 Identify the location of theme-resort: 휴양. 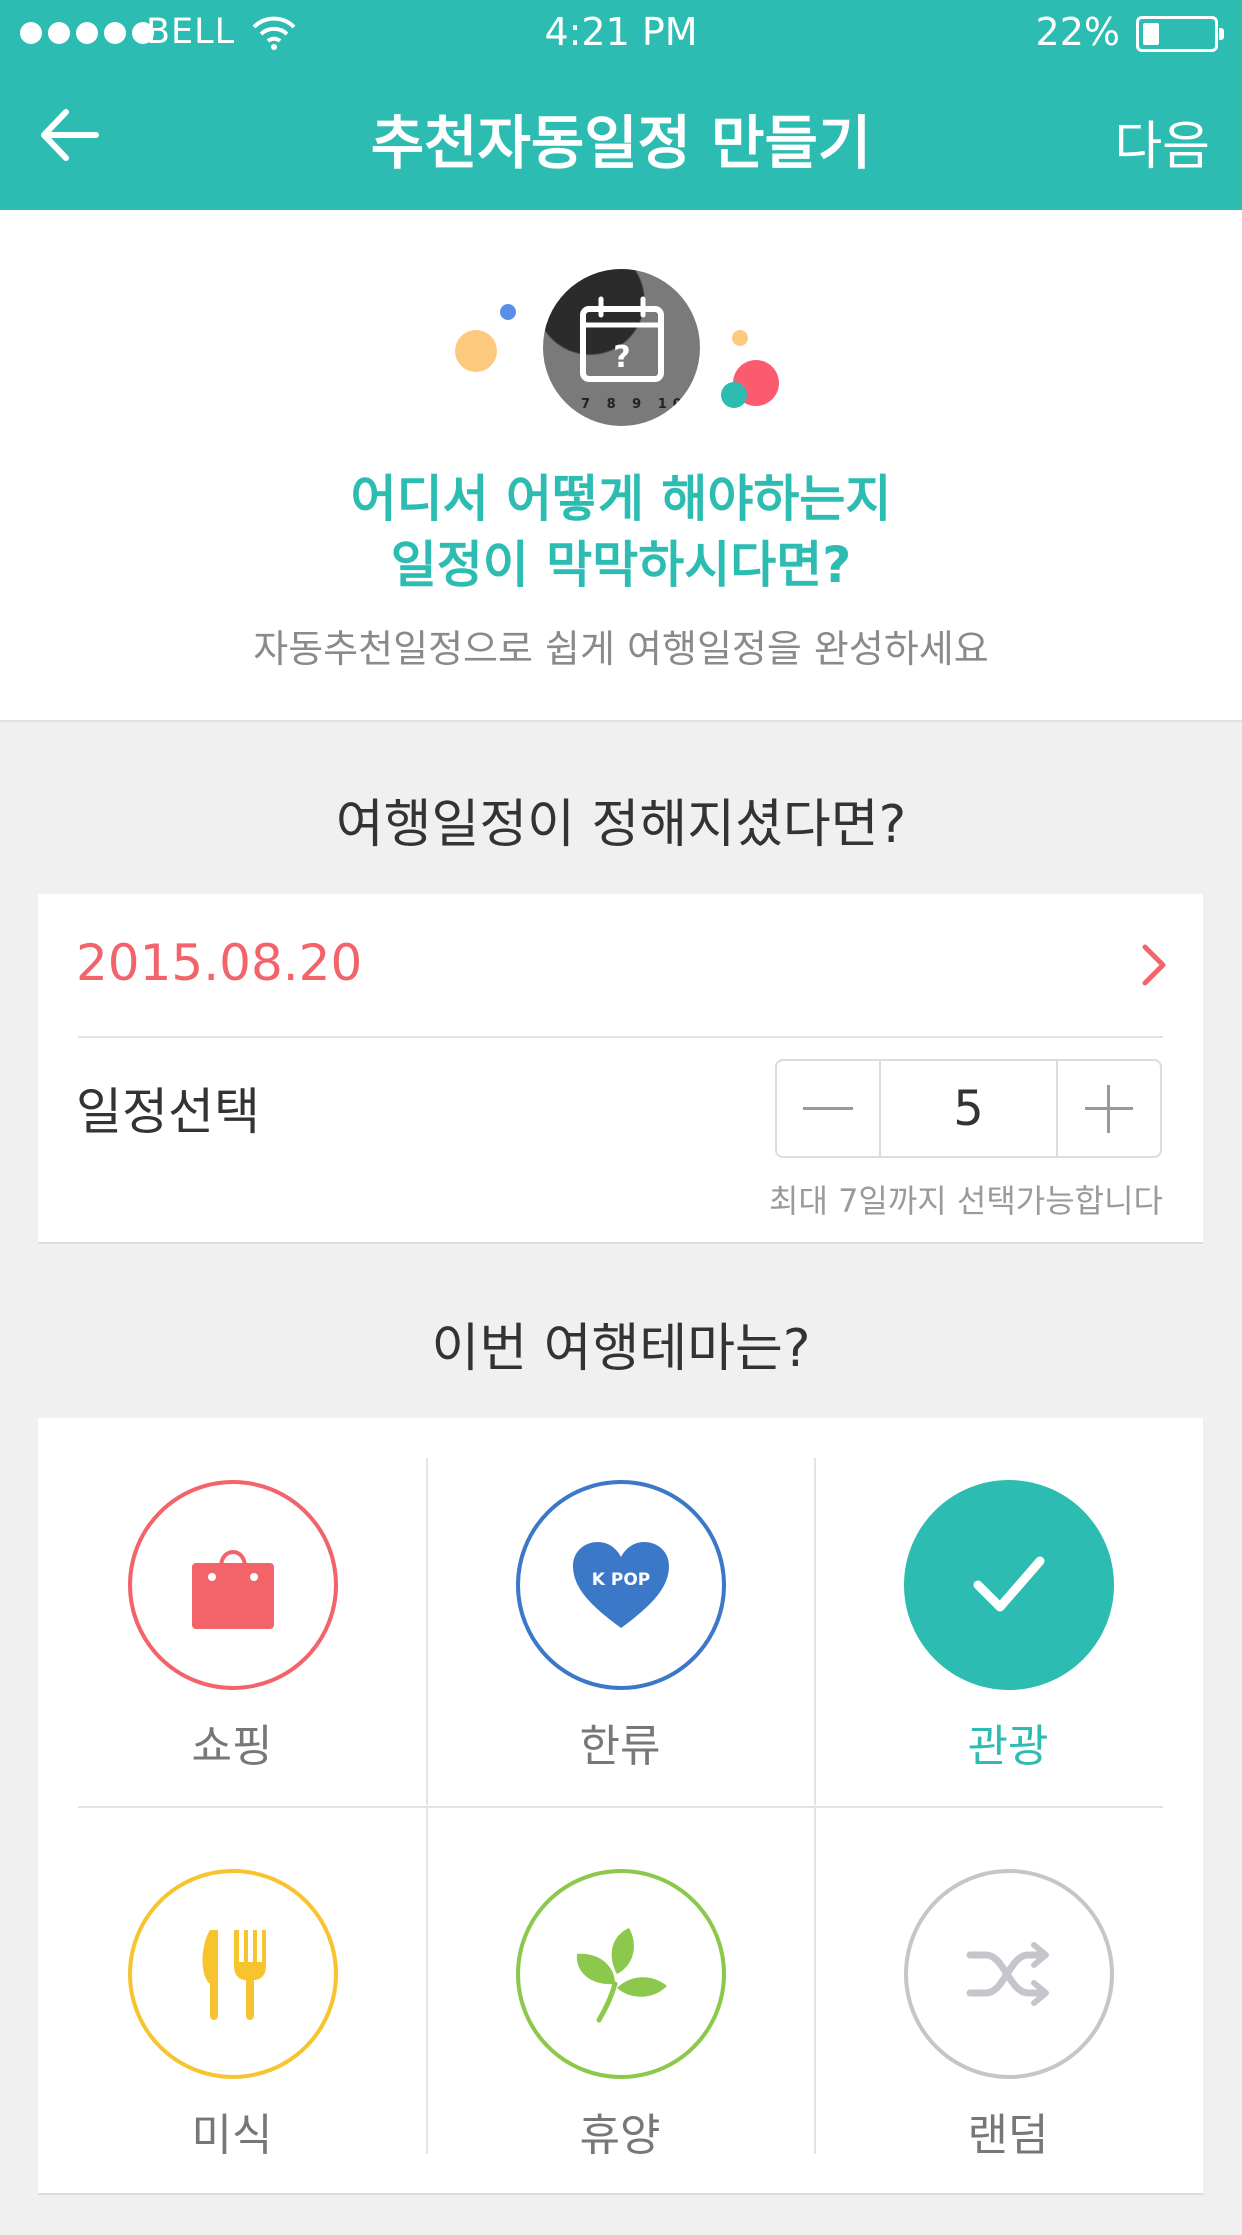
(620, 2001).